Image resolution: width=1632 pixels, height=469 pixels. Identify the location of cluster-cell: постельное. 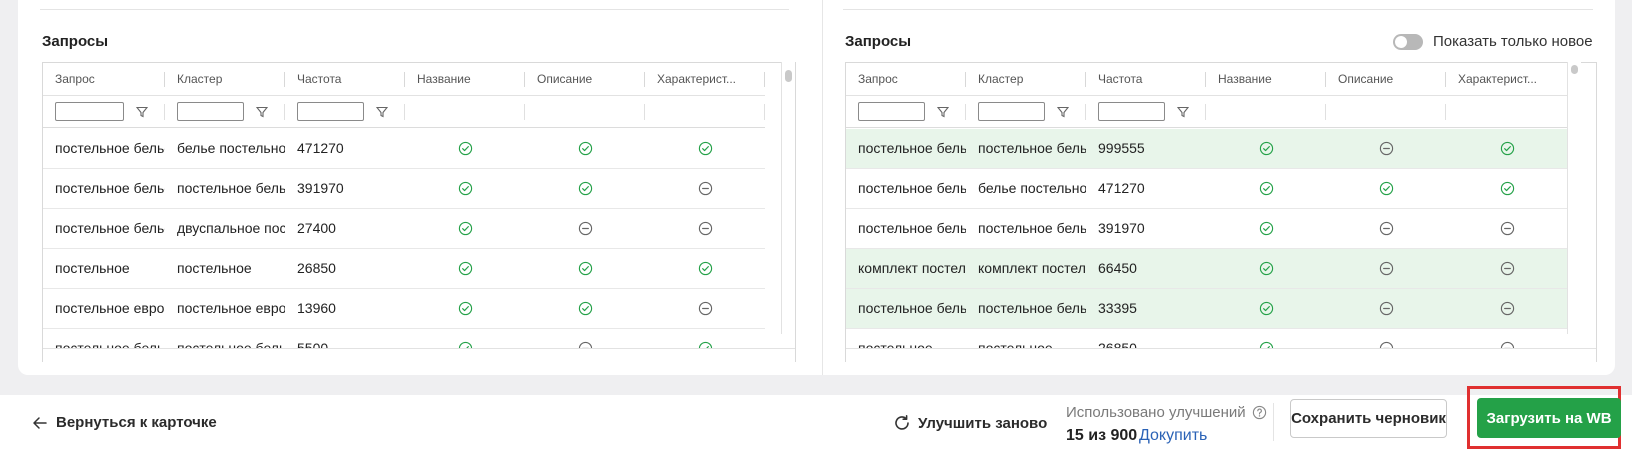
(214, 268).